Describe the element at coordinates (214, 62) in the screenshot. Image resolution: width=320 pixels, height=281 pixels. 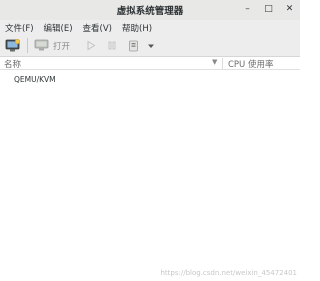
I see `sort-arrow-icon: ▼` at that location.